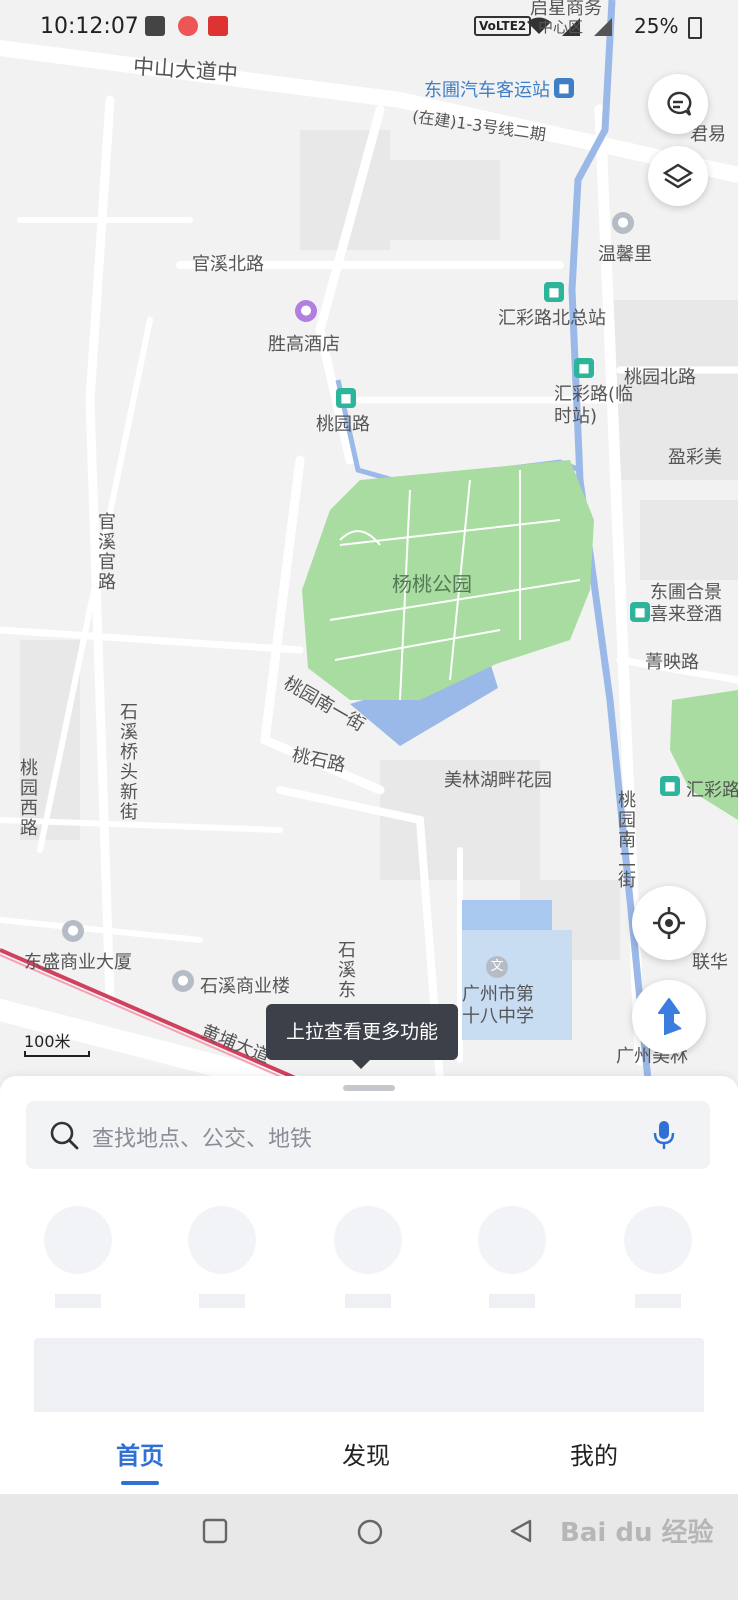 Image resolution: width=738 pixels, height=1600 pixels. What do you see at coordinates (656, 26) in the screenshot?
I see `battery-percent: 25%` at bounding box center [656, 26].